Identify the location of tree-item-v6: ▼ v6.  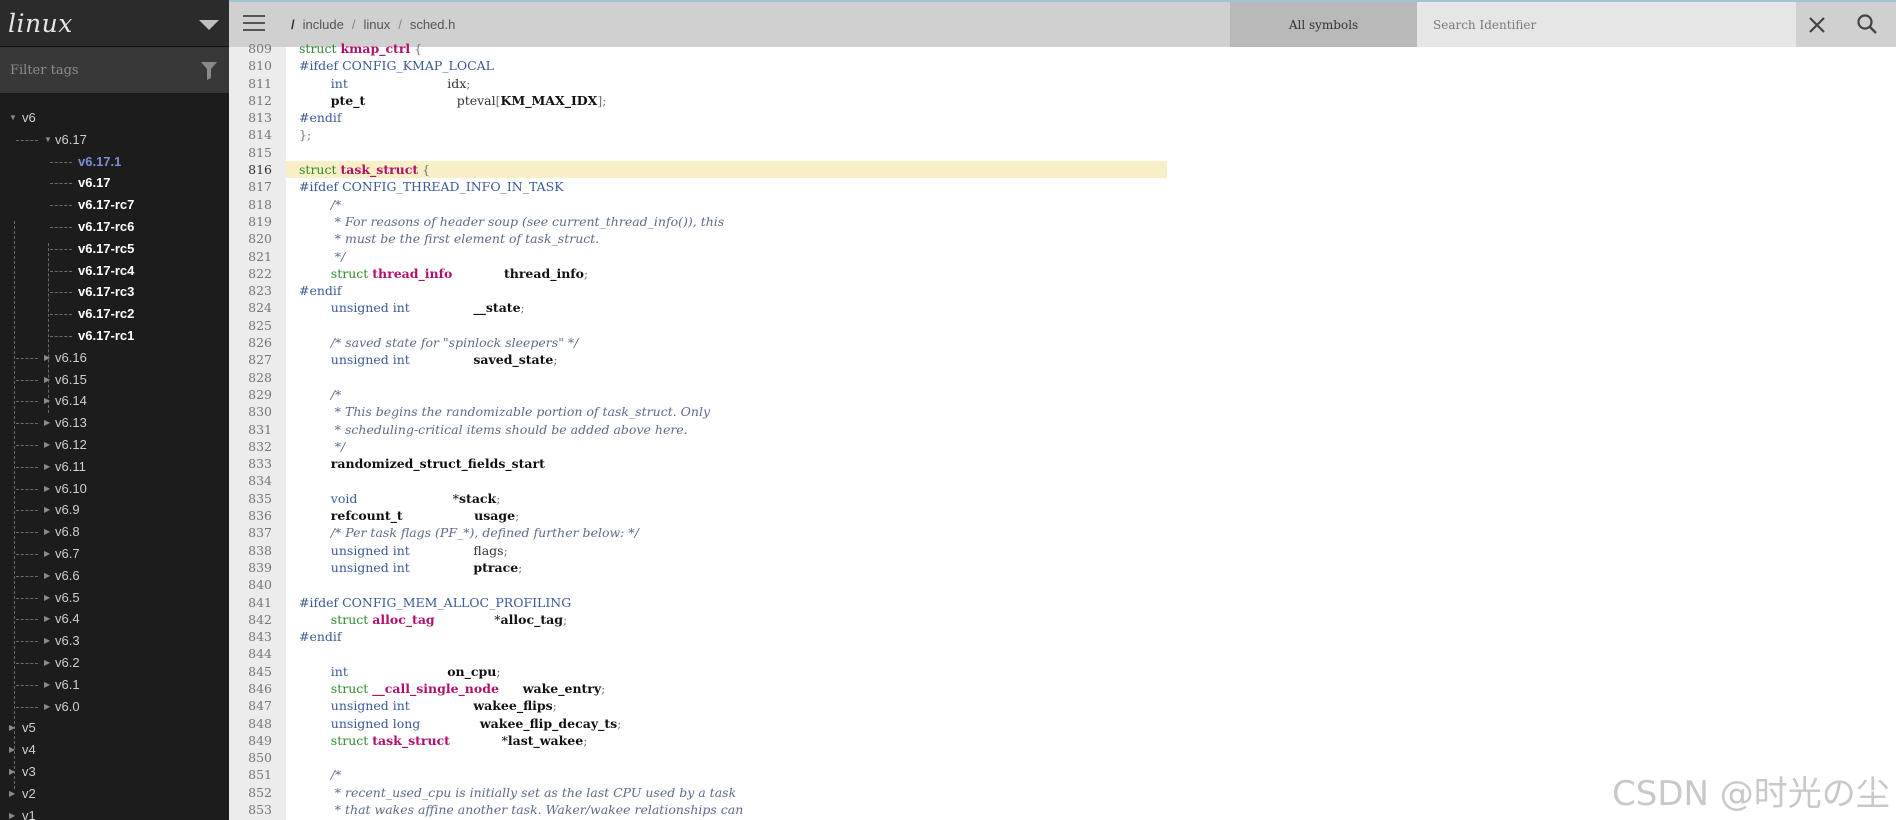
(114, 118).